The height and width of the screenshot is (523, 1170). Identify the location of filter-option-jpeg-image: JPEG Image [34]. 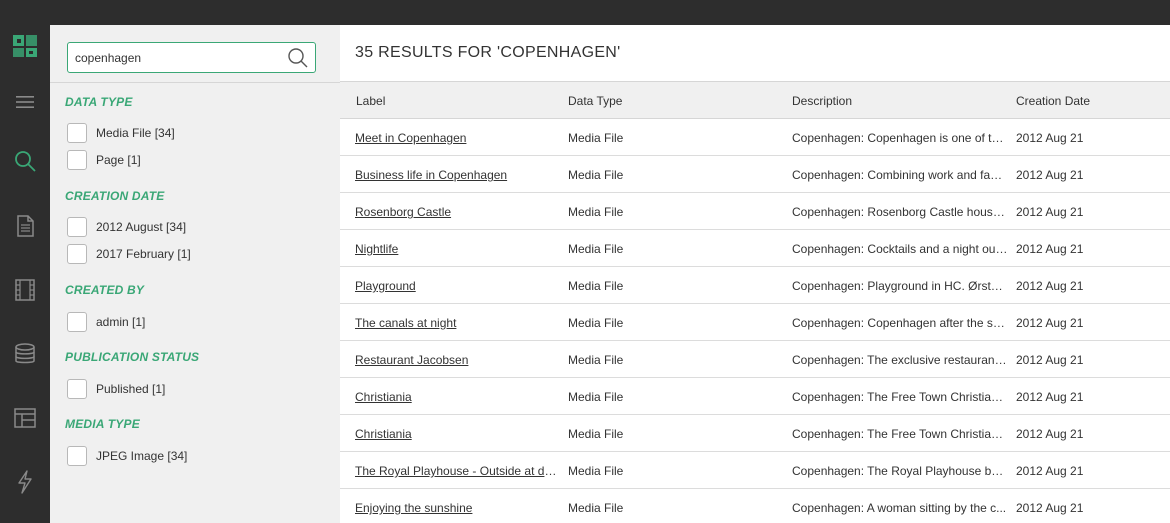
(127, 456).